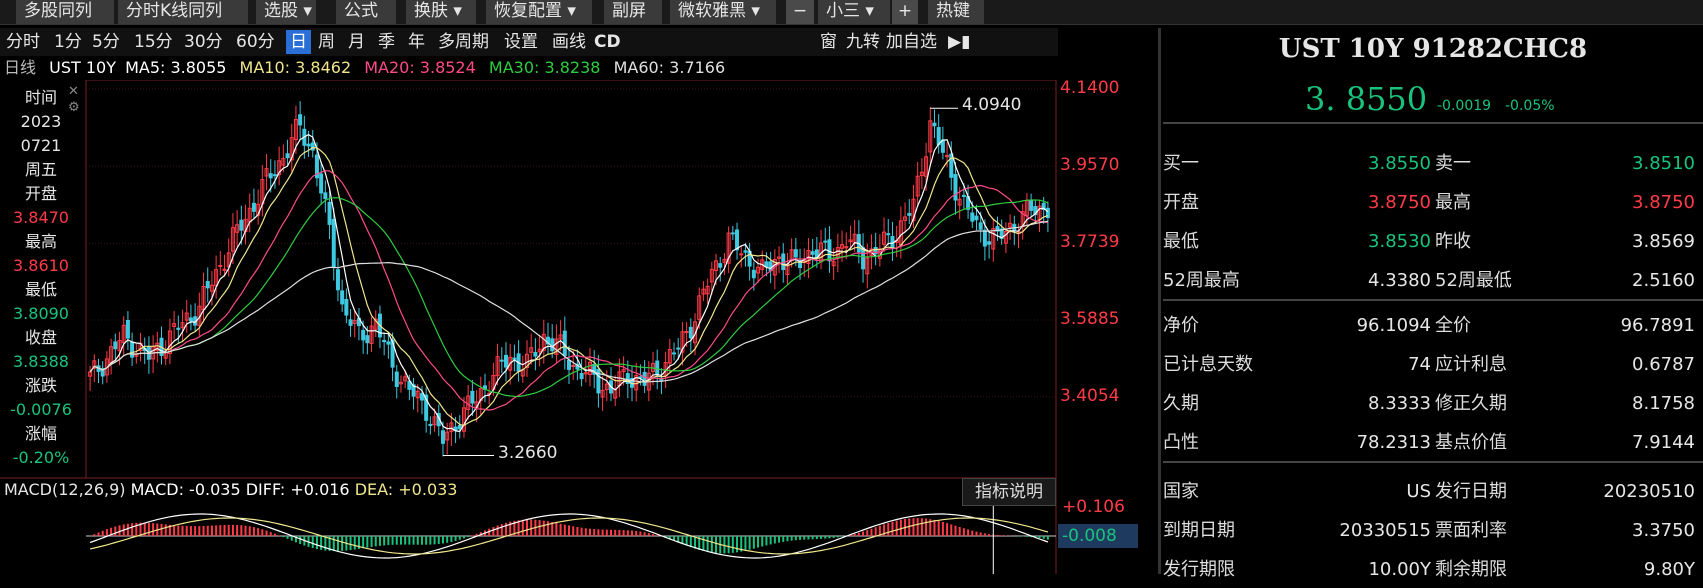 The height and width of the screenshot is (588, 1703). Describe the element at coordinates (633, 12) in the screenshot. I see `sub-screen-button: 副屏` at that location.